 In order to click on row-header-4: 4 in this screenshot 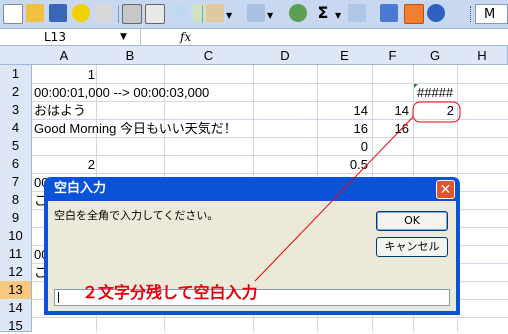, I will do `click(16, 128)`.